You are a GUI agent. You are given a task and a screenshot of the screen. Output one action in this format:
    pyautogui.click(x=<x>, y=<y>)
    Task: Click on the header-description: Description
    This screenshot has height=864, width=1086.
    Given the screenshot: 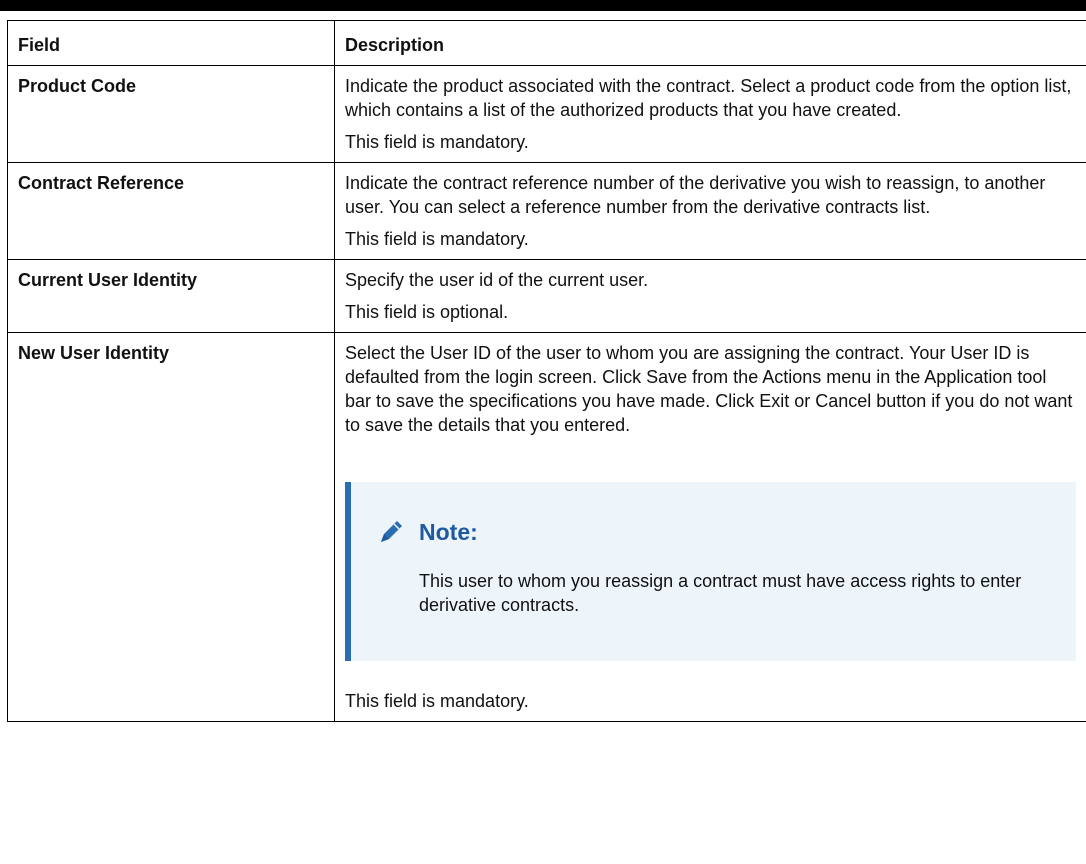 What is the action you would take?
    pyautogui.click(x=710, y=43)
    